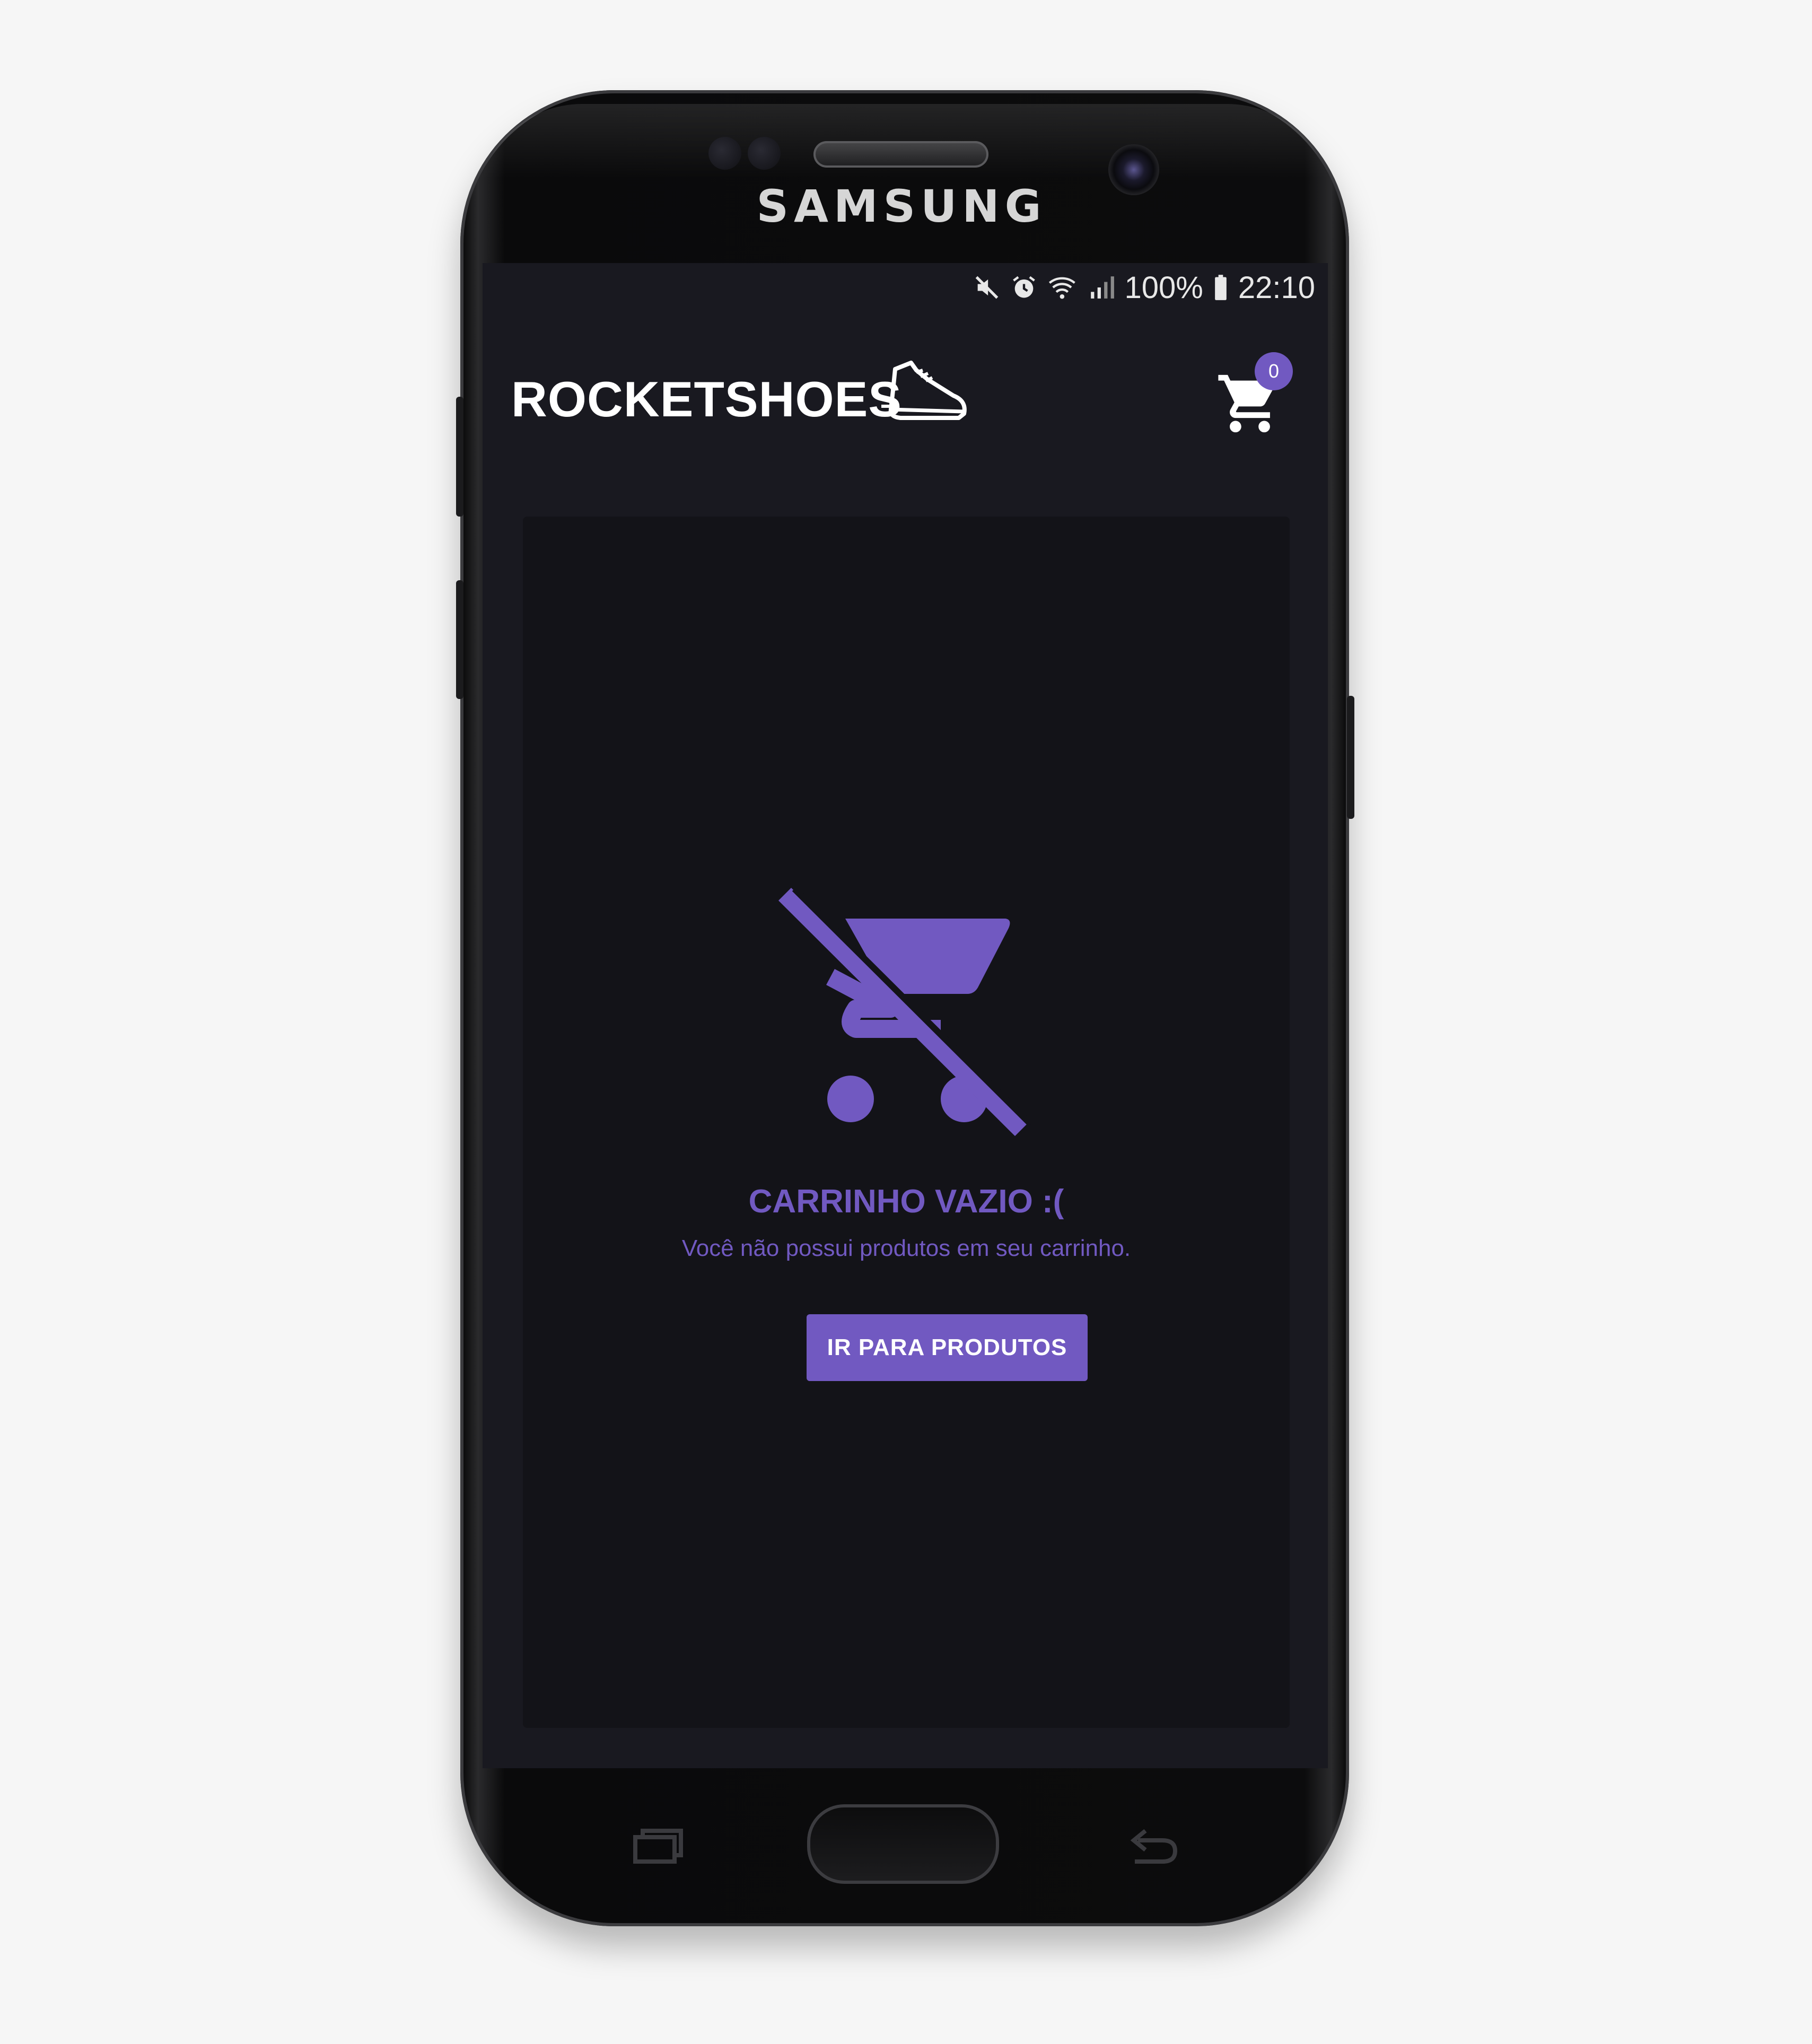 The height and width of the screenshot is (2044, 1812). What do you see at coordinates (924, 393) in the screenshot?
I see `running-shoe-icon` at bounding box center [924, 393].